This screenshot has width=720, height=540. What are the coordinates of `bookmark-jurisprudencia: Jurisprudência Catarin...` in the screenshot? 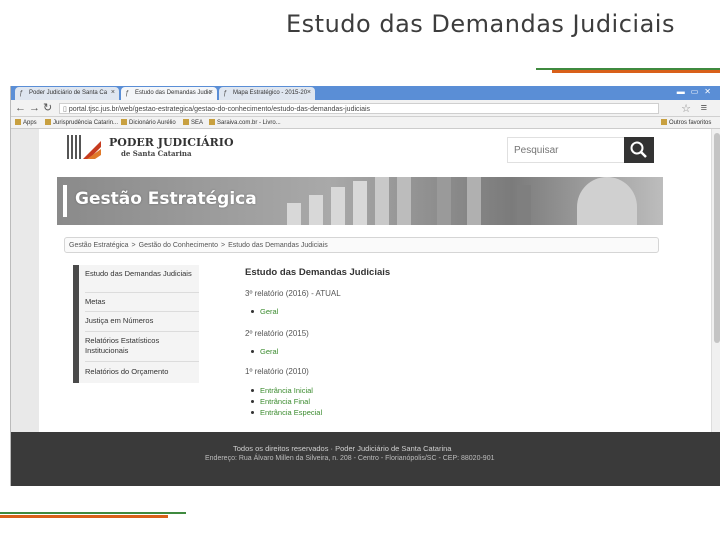 It's located at (81, 122).